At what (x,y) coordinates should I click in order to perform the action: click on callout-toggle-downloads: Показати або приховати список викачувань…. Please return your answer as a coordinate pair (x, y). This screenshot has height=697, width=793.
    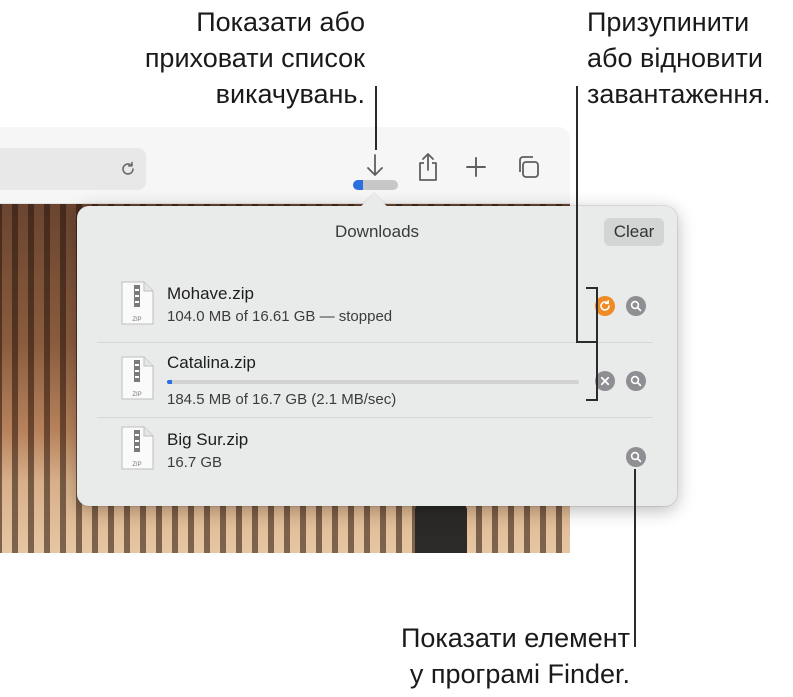
    Looking at the image, I should click on (254, 58).